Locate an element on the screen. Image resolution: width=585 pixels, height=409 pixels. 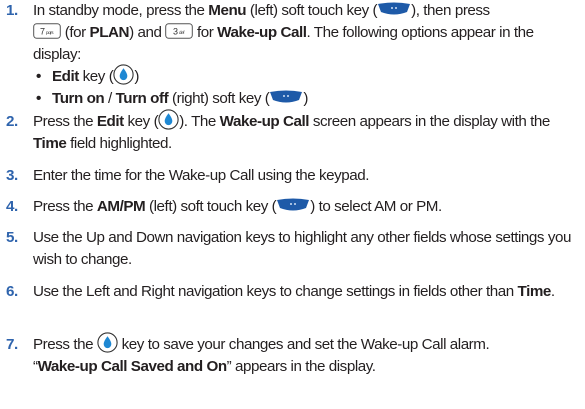
step-number: 1. is located at coordinates (12, 10).